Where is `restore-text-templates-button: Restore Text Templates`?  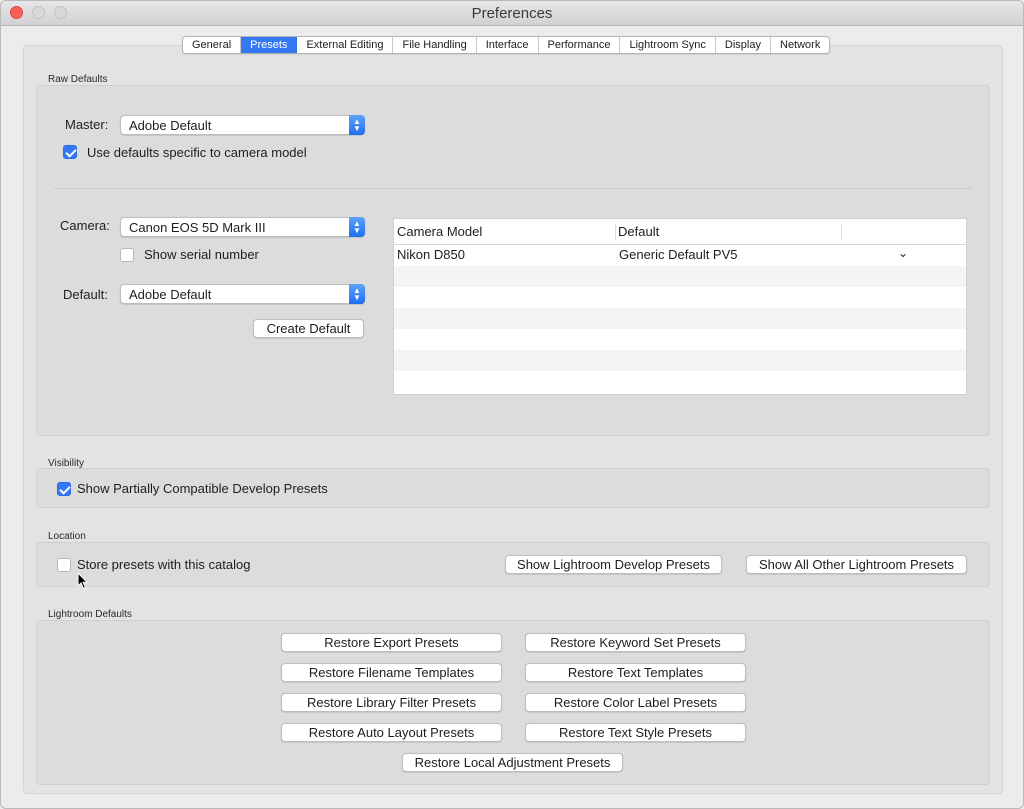 restore-text-templates-button: Restore Text Templates is located at coordinates (635, 672).